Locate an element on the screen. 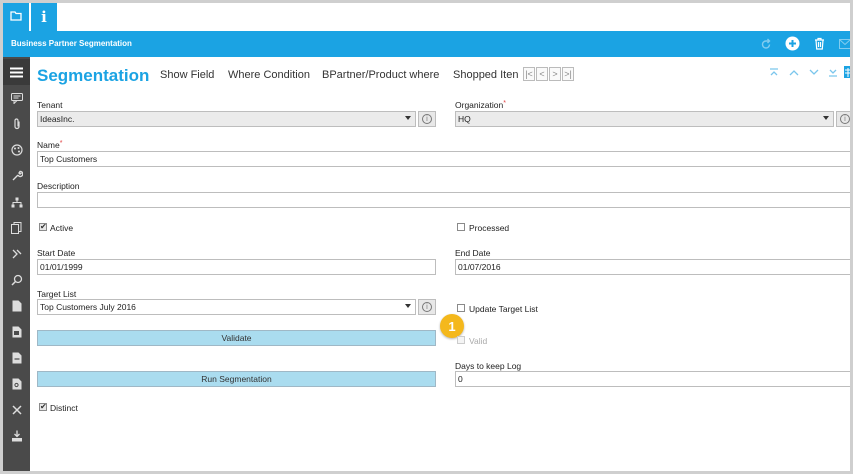 The width and height of the screenshot is (853, 474). window-titlebar: Business Partner Segmentation is located at coordinates (426, 44).